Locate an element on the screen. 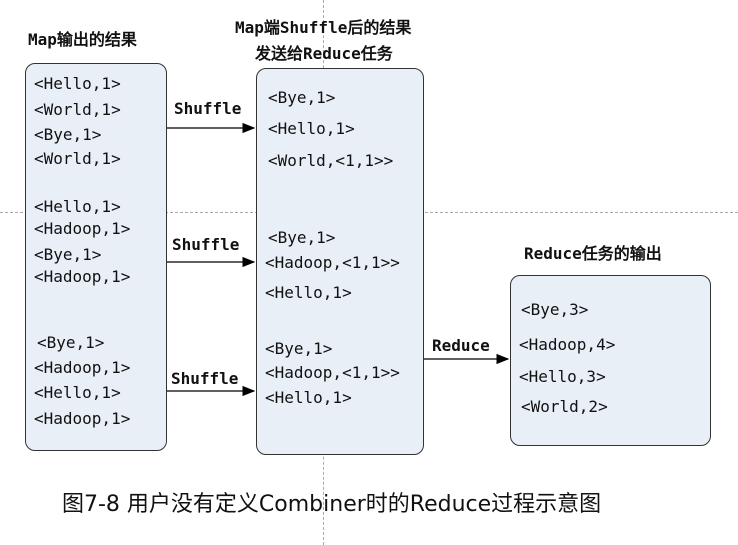  shuffle-label-3: Shuffle is located at coordinates (205, 378).